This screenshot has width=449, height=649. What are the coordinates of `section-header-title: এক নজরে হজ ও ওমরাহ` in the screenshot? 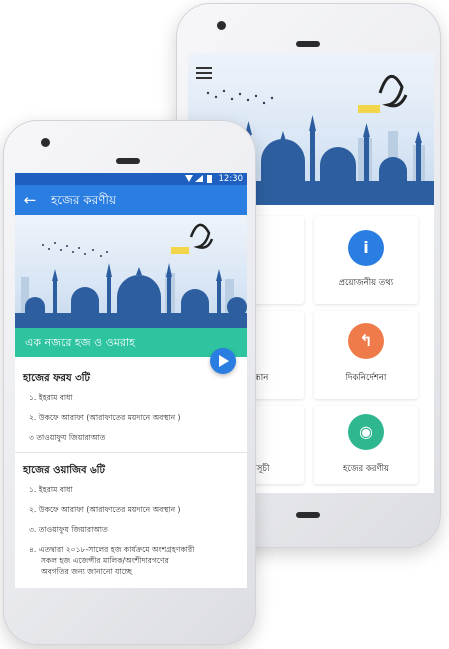 It's located at (80, 342).